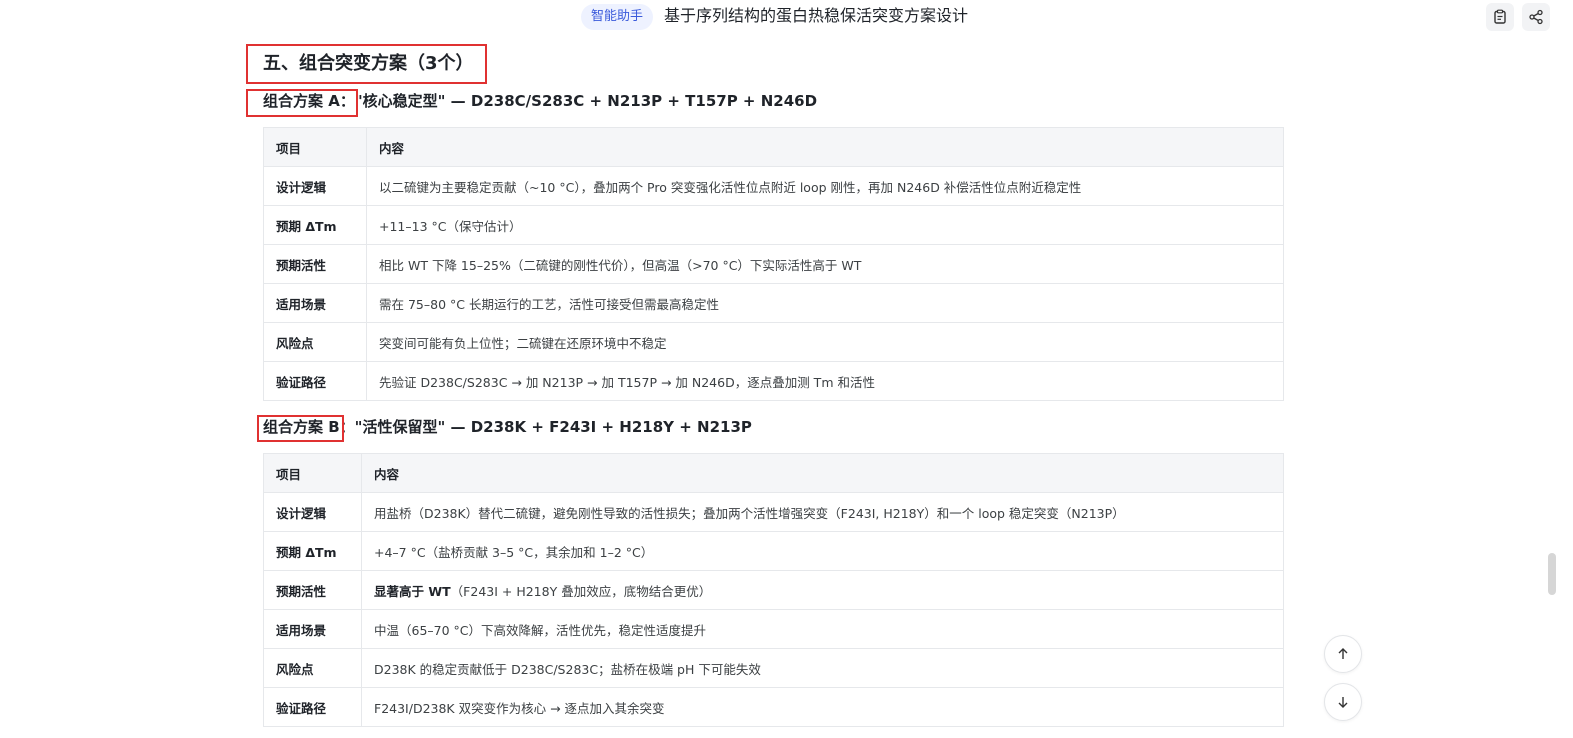 This screenshot has width=1573, height=738. Describe the element at coordinates (822, 551) in the screenshot. I see `row-value: +4–7 °C（盐桥贡献 3–5 °C，其余加和 1–2 °C）` at that location.